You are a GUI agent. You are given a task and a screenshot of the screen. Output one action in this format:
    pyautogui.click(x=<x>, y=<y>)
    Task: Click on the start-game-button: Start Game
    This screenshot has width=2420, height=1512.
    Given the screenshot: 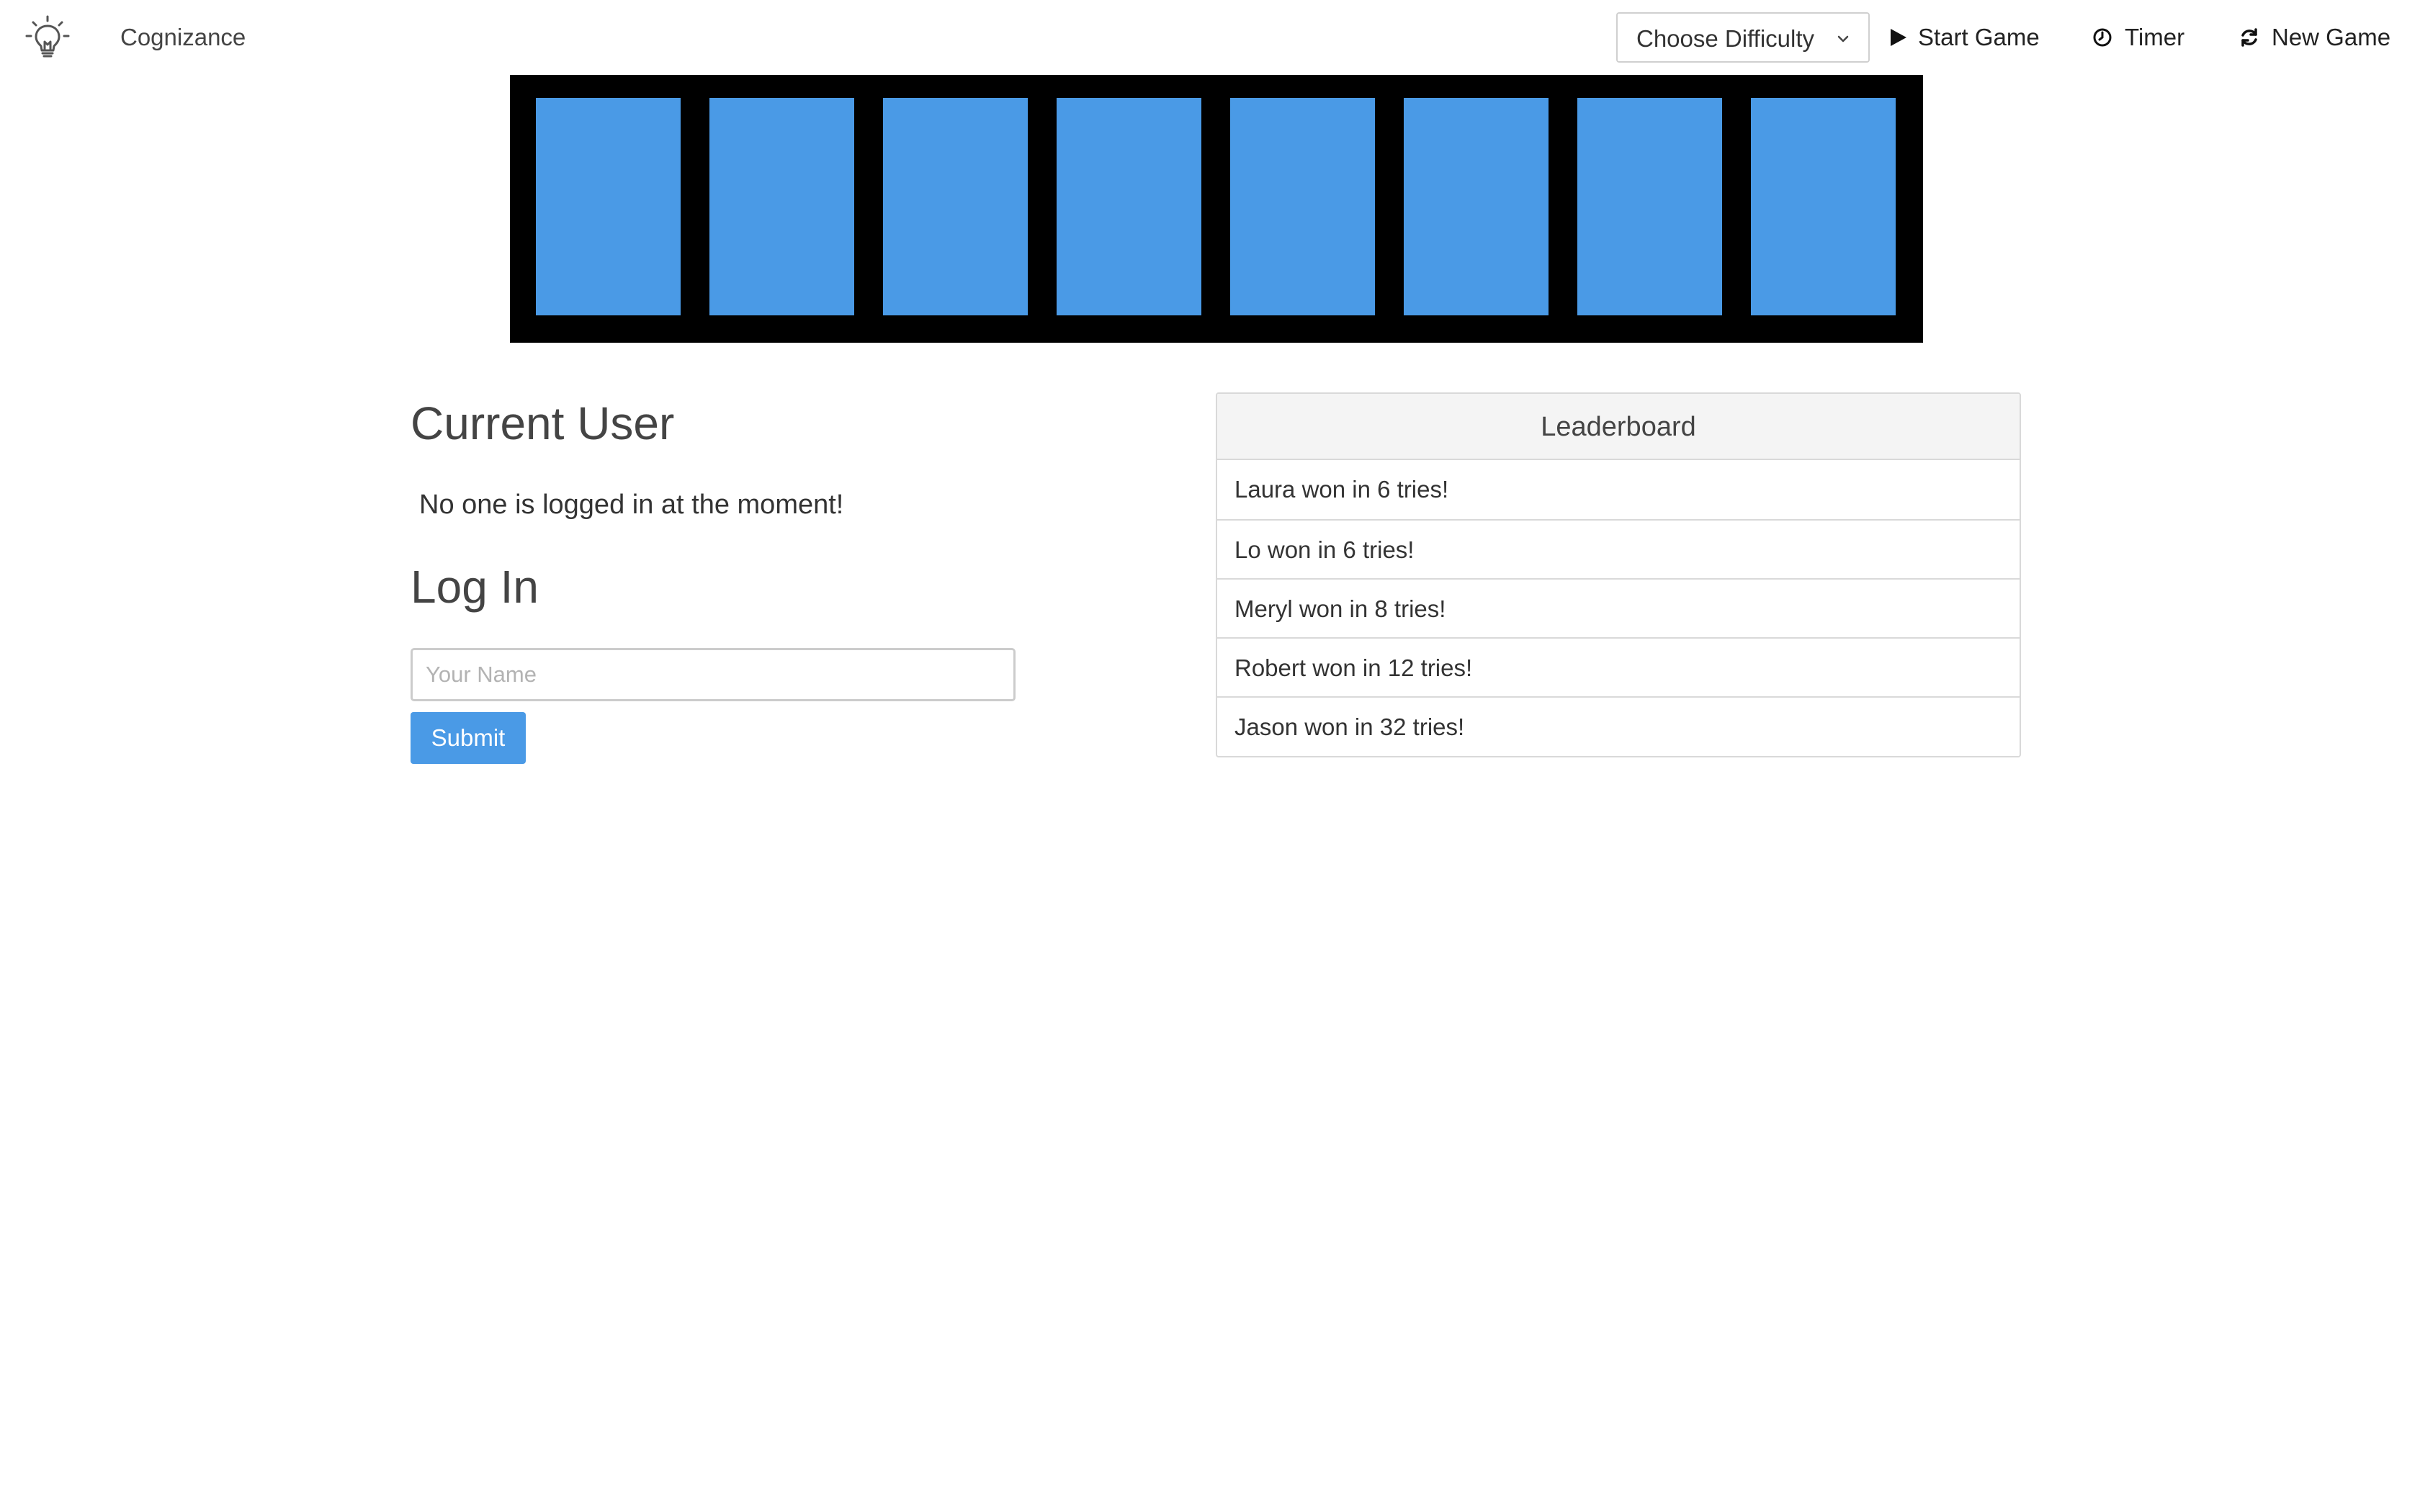 What is the action you would take?
    pyautogui.click(x=1966, y=37)
    